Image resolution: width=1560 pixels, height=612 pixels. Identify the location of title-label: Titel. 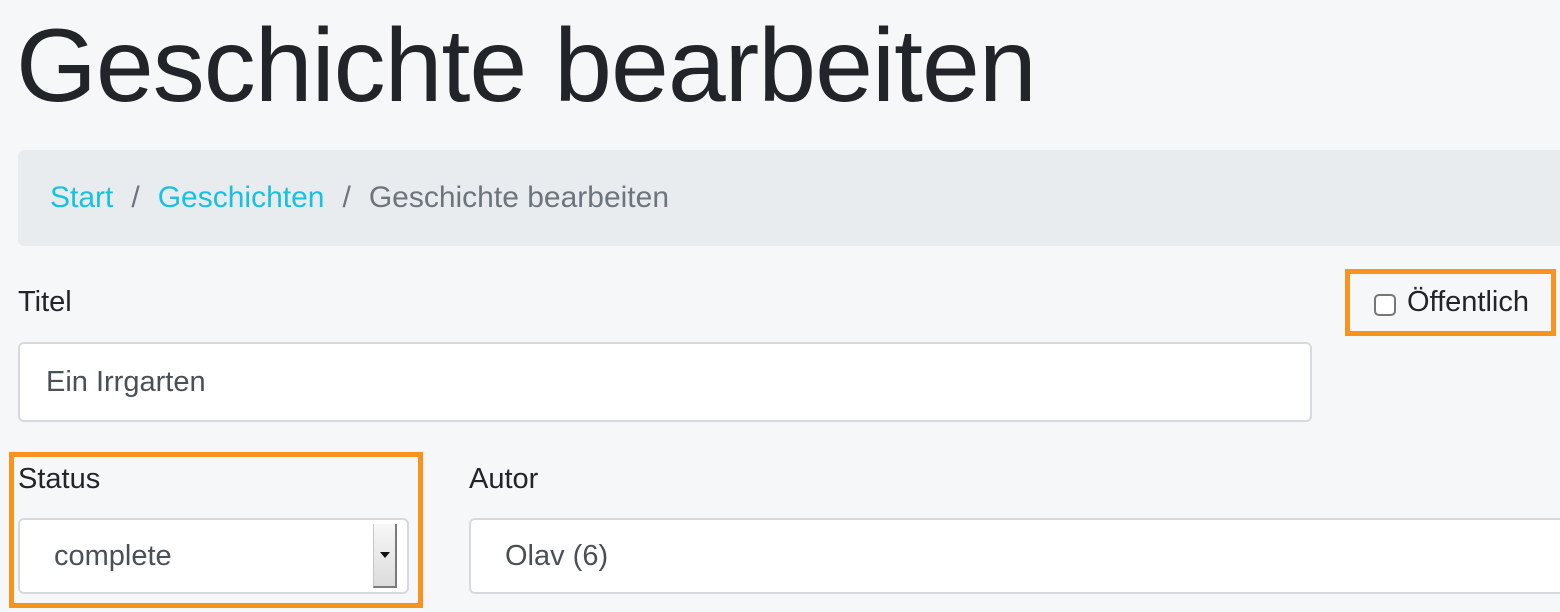
(45, 302).